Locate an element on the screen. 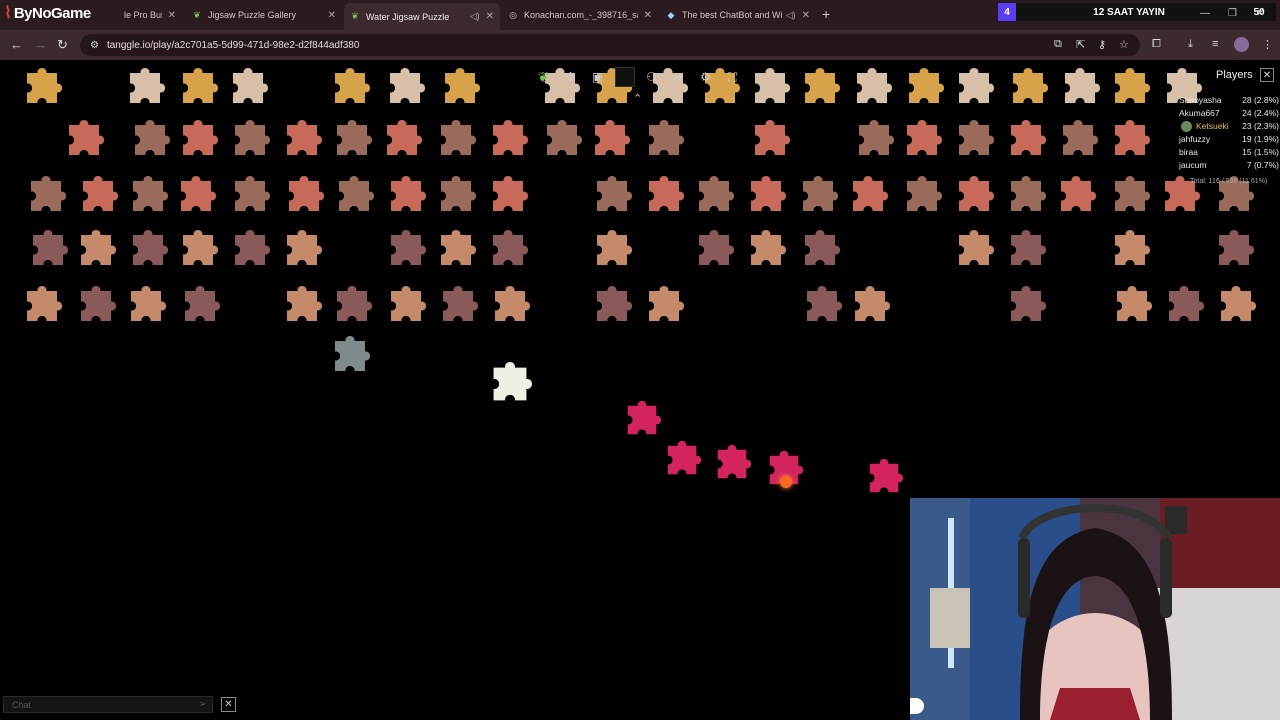 The image size is (1280, 720). maximize-icon: ❐ is located at coordinates (1232, 13).